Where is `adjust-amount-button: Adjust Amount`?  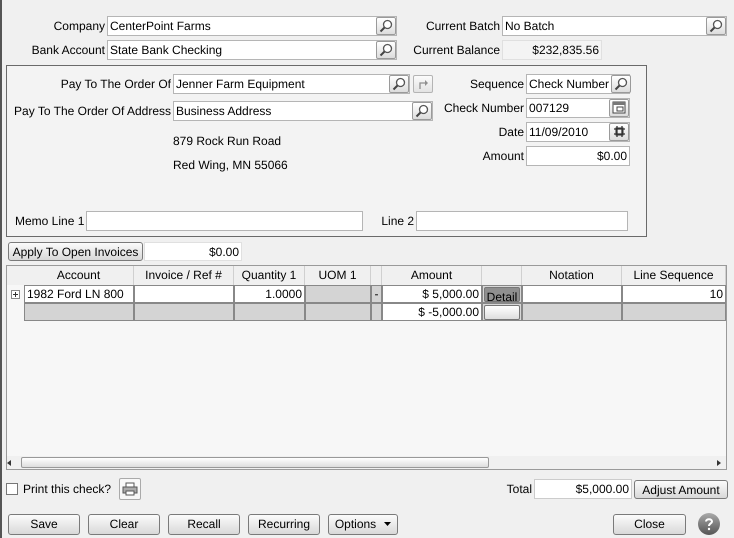 adjust-amount-button: Adjust Amount is located at coordinates (681, 489).